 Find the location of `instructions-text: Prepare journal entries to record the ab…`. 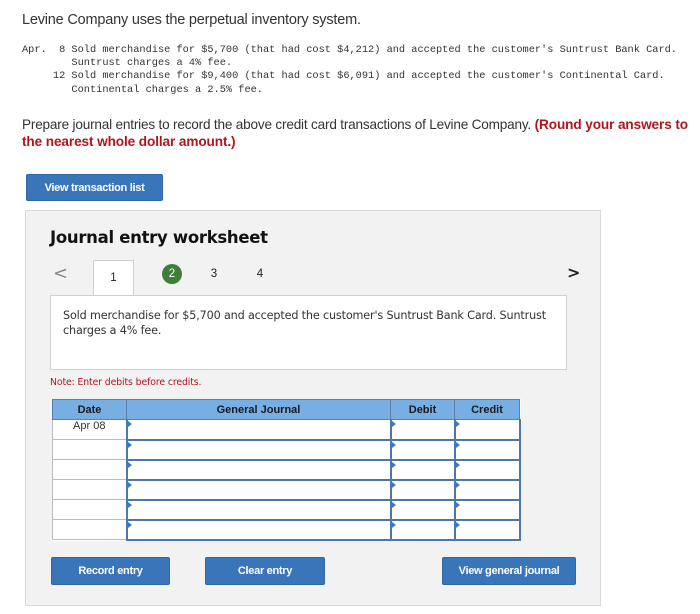

instructions-text: Prepare journal entries to record the ab… is located at coordinates (278, 124).